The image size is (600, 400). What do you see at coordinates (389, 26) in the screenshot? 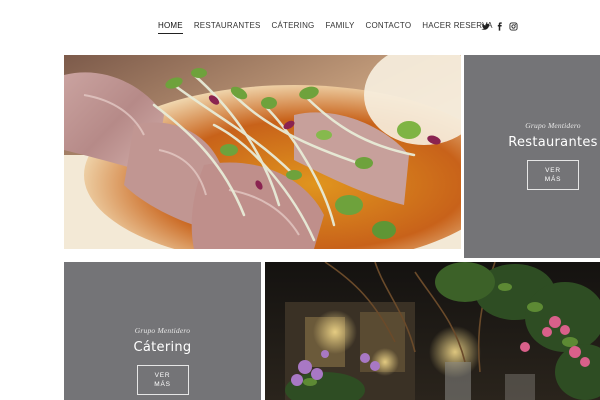
I see `nav-item-contacto: CONTACTO` at bounding box center [389, 26].